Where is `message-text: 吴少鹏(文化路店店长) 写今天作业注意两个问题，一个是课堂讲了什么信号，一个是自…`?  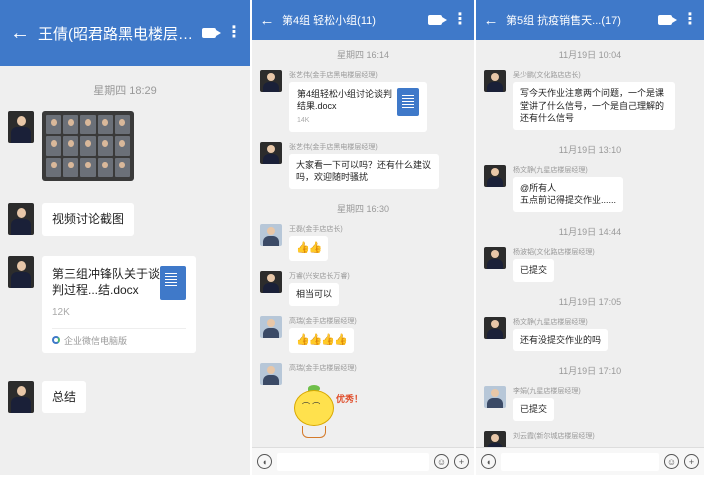 message-text: 吴少鹏(文化路店店长) 写今天作业注意两个问题，一个是课堂讲了什么信号，一个是自… is located at coordinates (590, 100).